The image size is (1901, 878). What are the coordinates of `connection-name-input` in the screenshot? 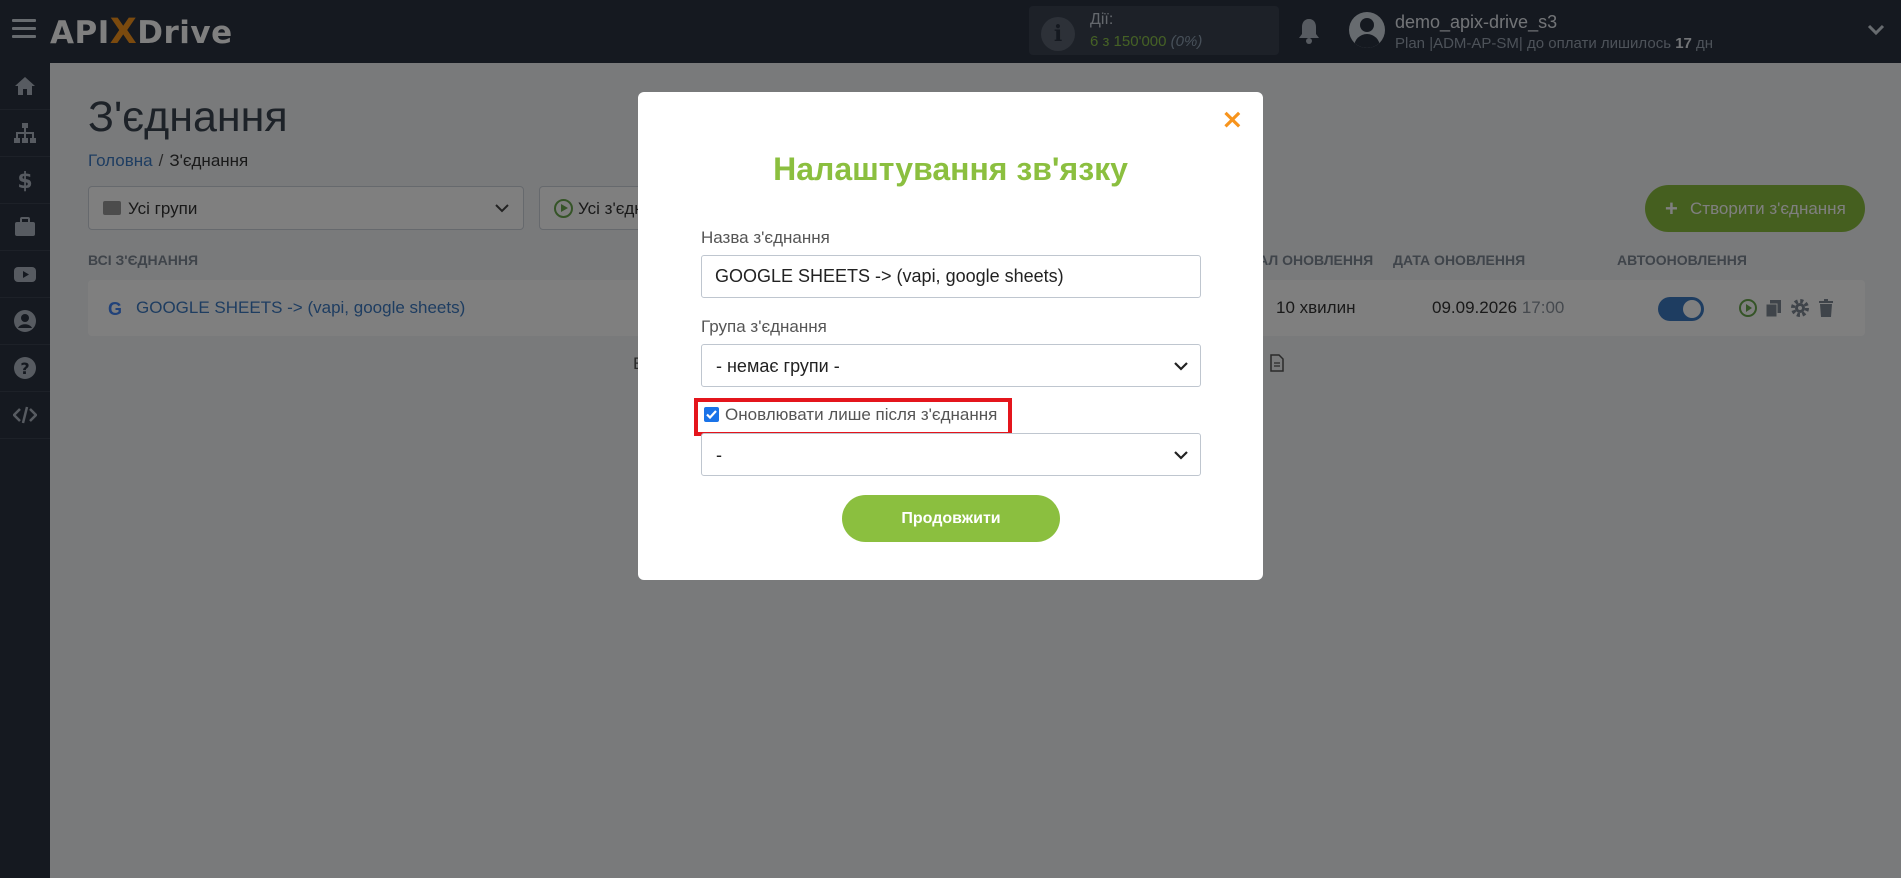 It's located at (951, 276).